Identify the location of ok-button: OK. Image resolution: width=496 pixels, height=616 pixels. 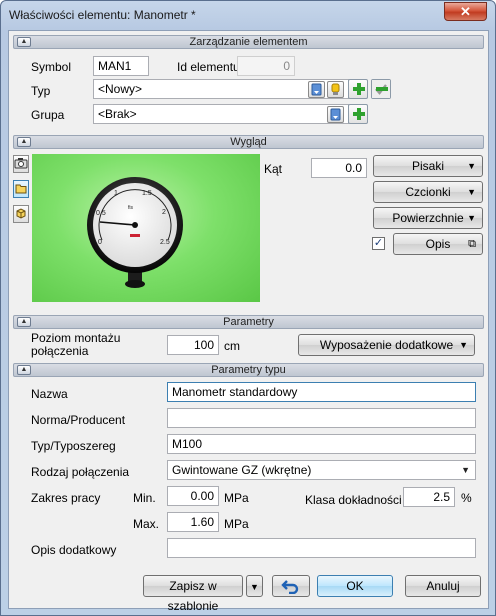
(355, 586).